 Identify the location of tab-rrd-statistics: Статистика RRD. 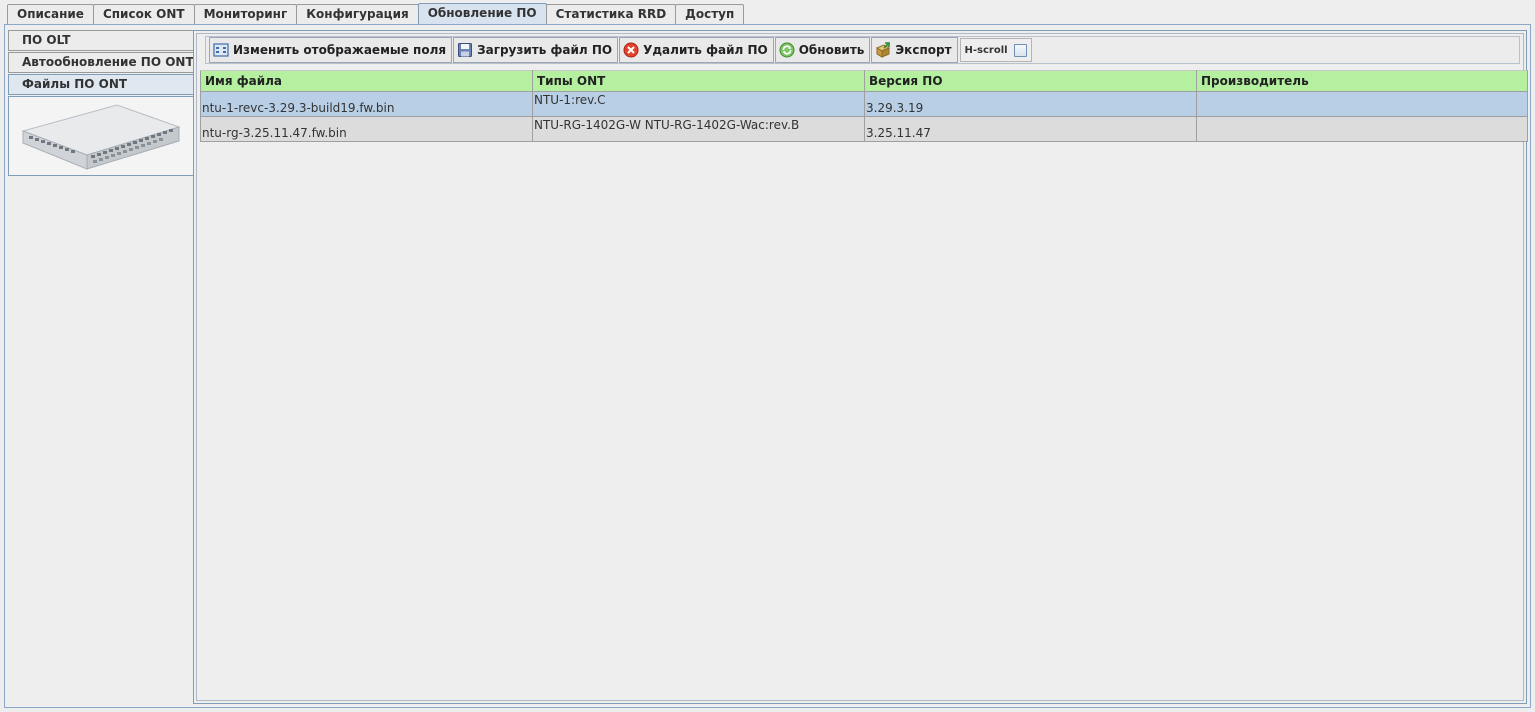
(611, 14).